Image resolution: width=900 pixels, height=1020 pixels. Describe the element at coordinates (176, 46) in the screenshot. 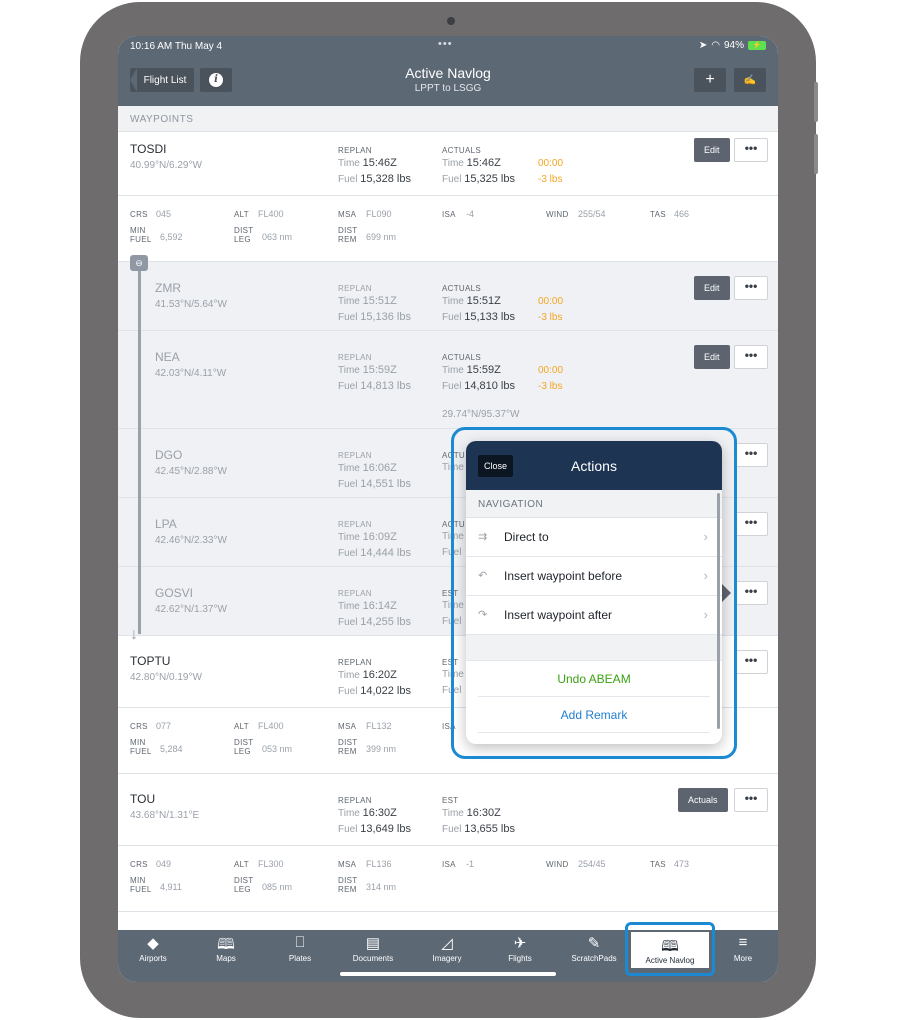

I see `status-time: 10:16 AM Thu May 4` at that location.